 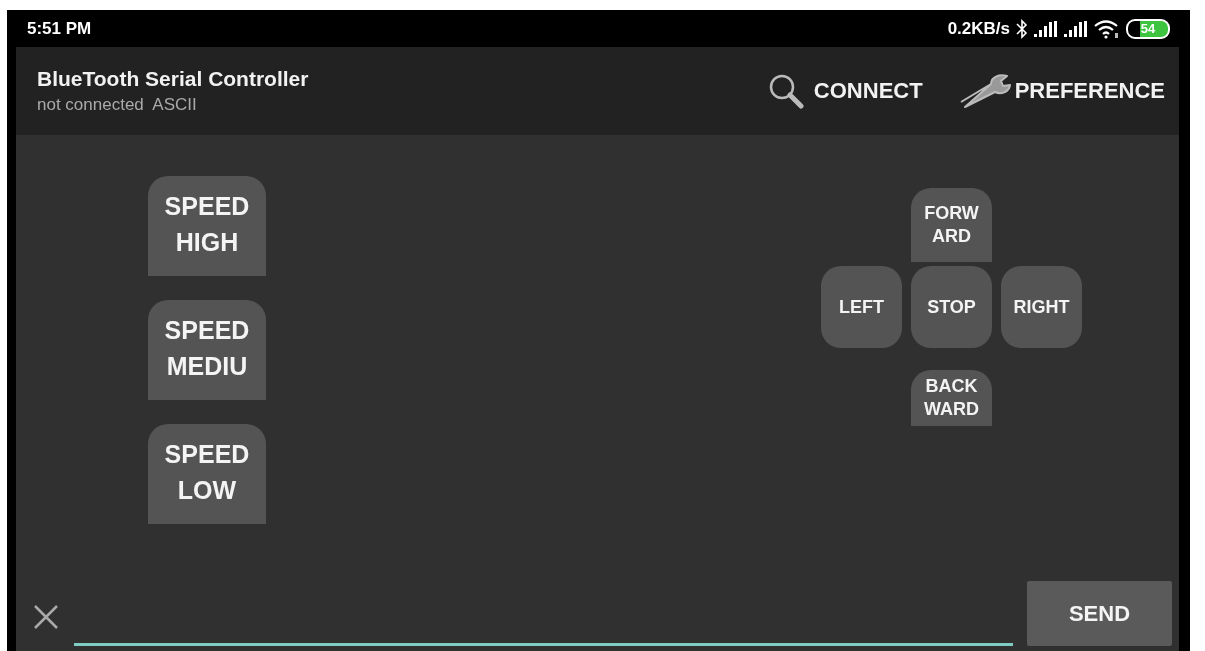 I want to click on wifi-icon, so click(x=1107, y=28).